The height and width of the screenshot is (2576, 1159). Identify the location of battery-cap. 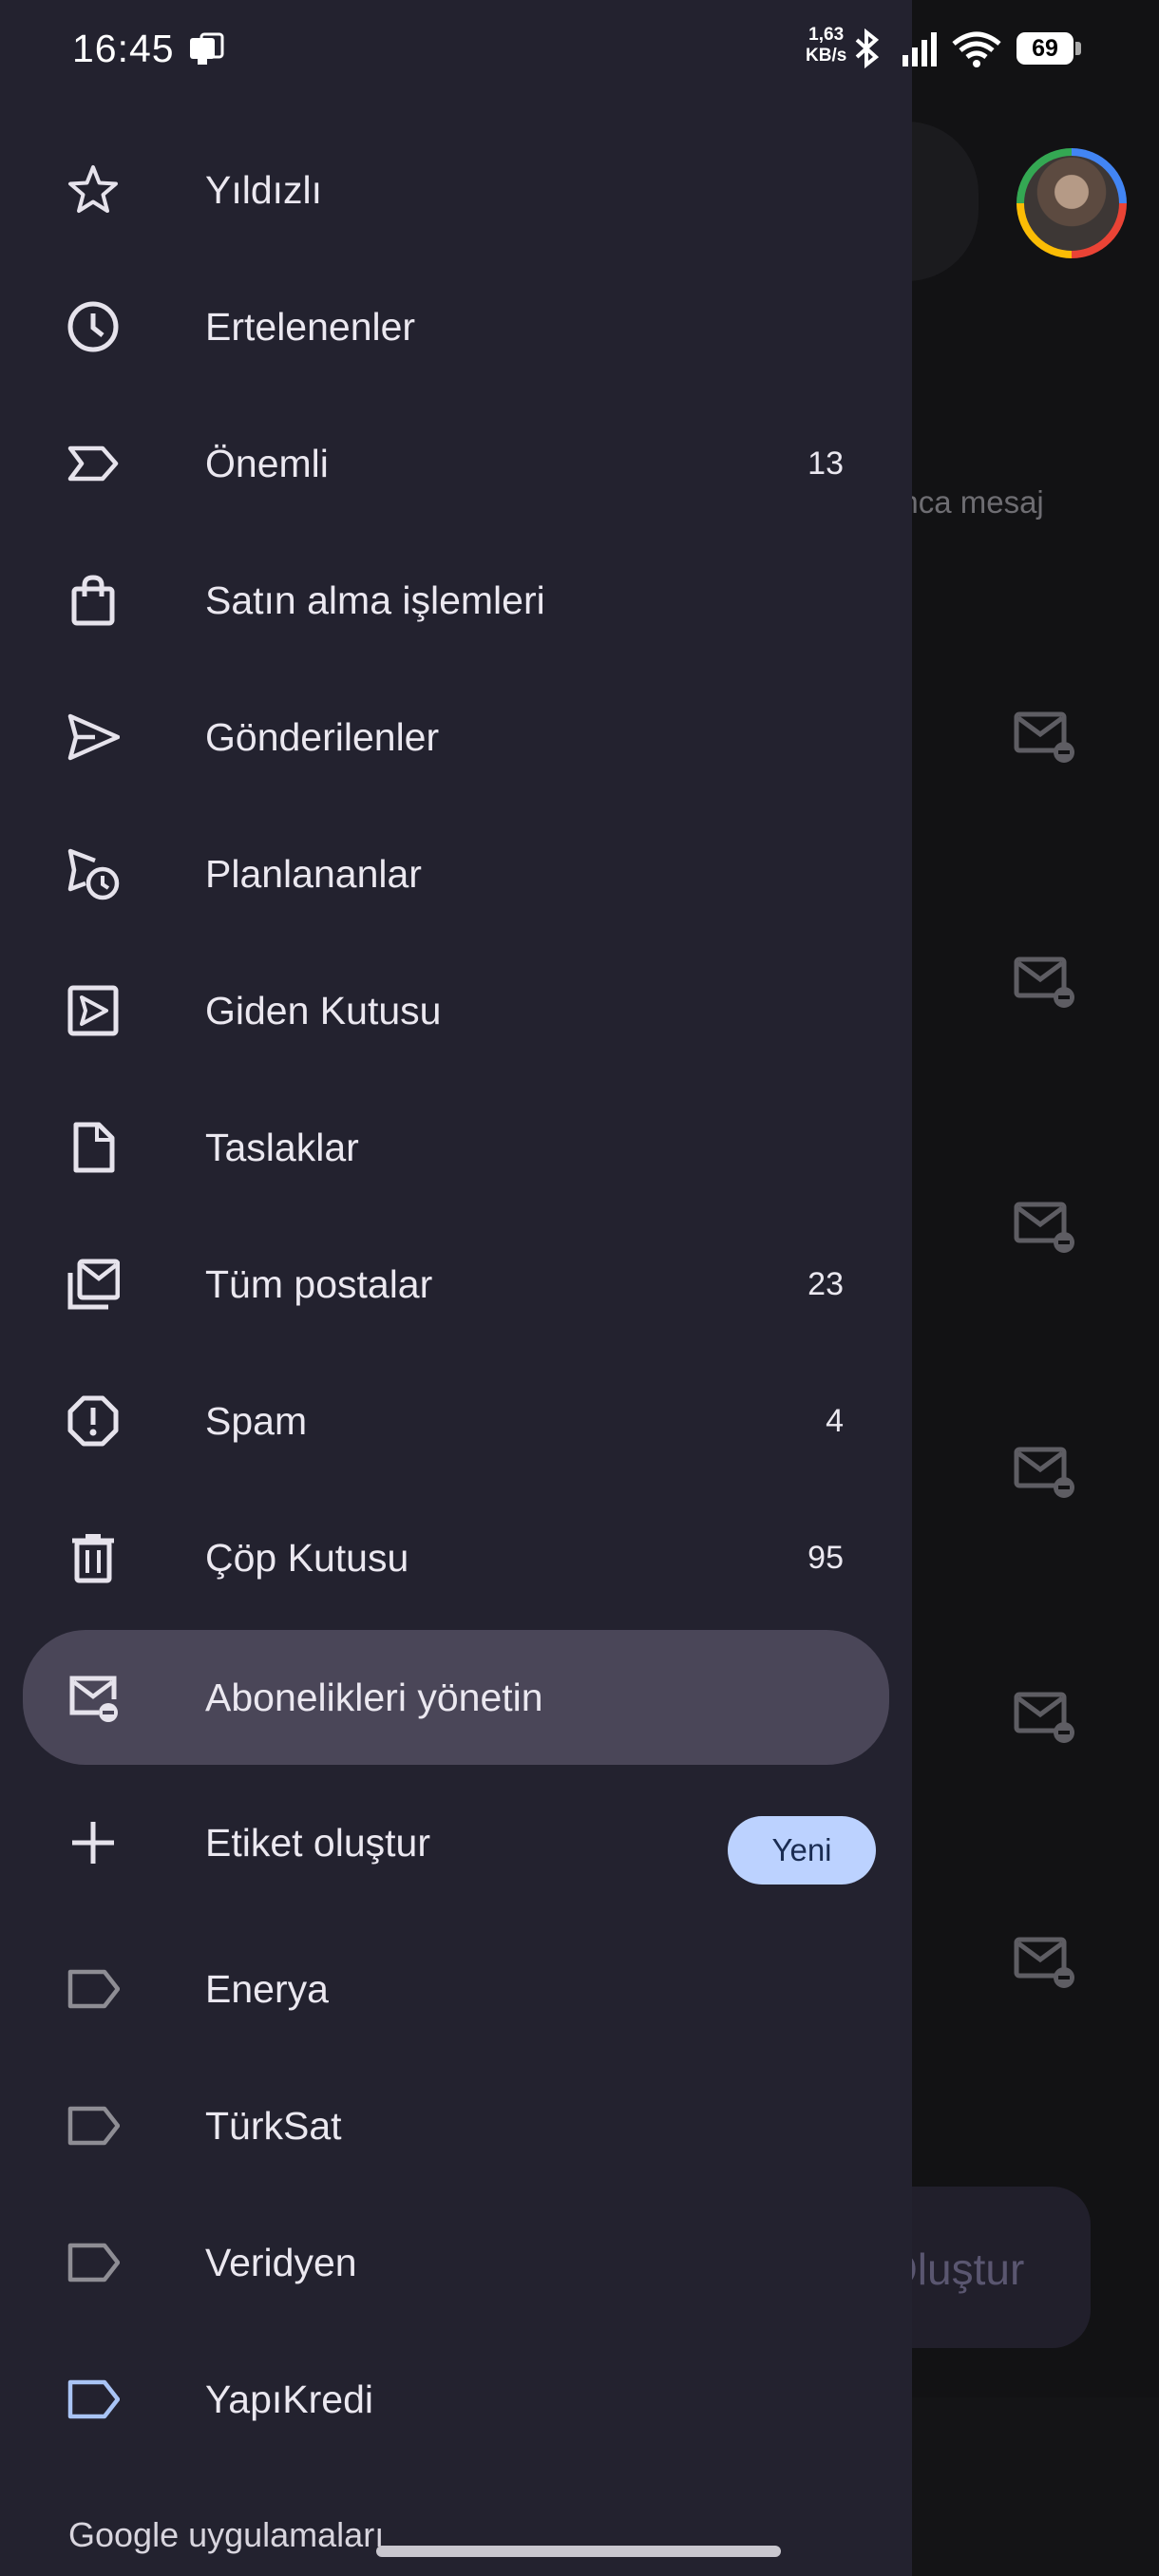
(1078, 48).